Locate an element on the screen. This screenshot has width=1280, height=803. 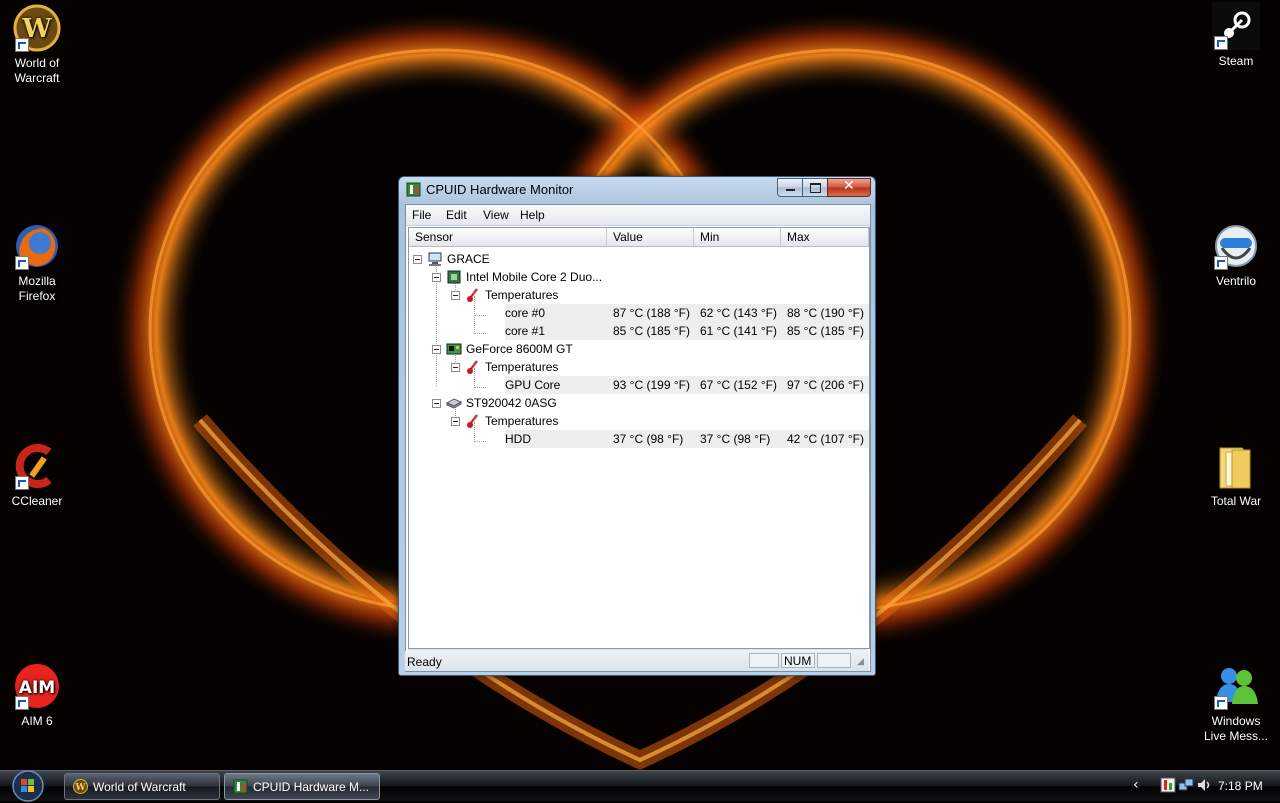
resize-grip-icon: ◢ is located at coordinates (860, 662).